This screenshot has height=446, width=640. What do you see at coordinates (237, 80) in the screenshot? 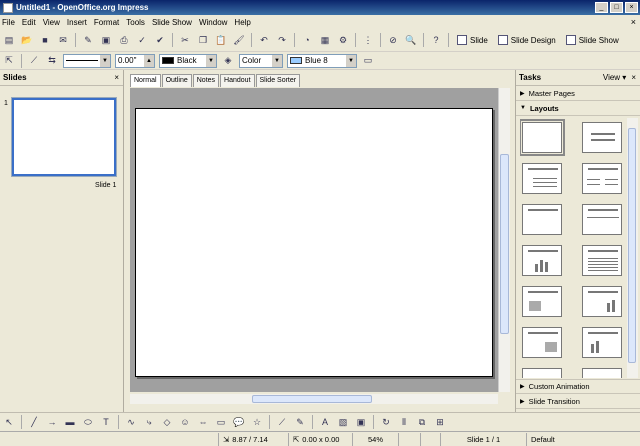
I see `tab-handout: Handout` at bounding box center [237, 80].